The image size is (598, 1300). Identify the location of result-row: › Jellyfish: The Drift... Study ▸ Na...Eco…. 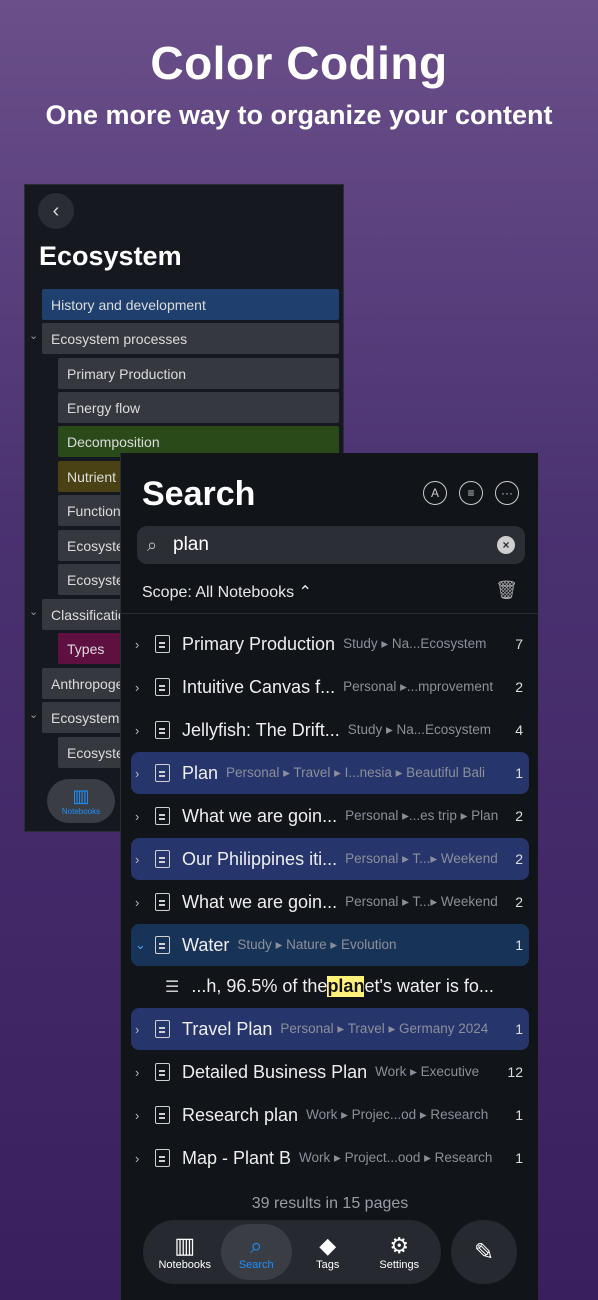
(330, 730).